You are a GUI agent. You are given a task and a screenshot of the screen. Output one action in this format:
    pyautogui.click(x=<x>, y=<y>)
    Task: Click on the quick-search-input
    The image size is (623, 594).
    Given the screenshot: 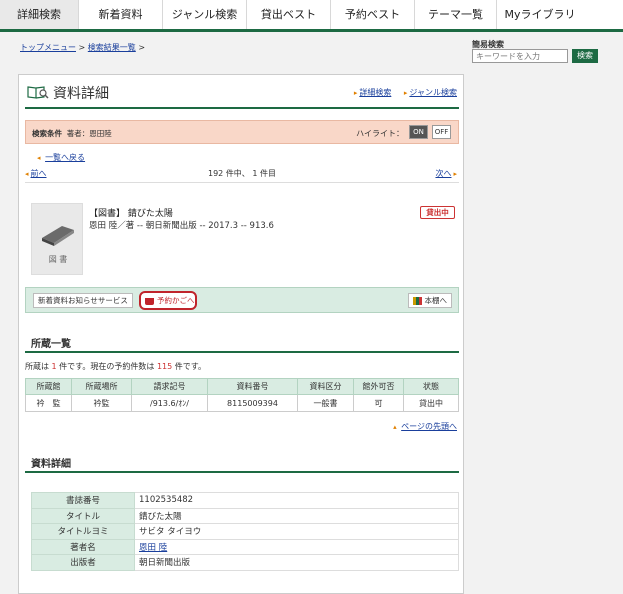 What is the action you would take?
    pyautogui.click(x=520, y=56)
    